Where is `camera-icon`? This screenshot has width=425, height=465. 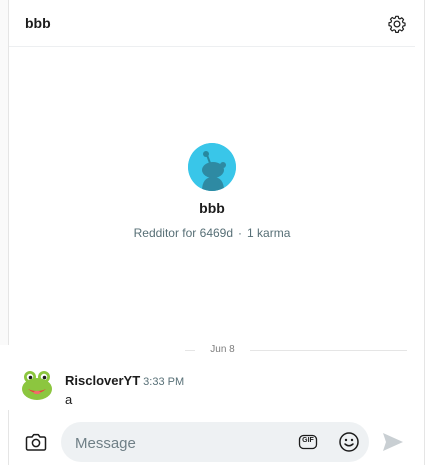 camera-icon is located at coordinates (36, 442).